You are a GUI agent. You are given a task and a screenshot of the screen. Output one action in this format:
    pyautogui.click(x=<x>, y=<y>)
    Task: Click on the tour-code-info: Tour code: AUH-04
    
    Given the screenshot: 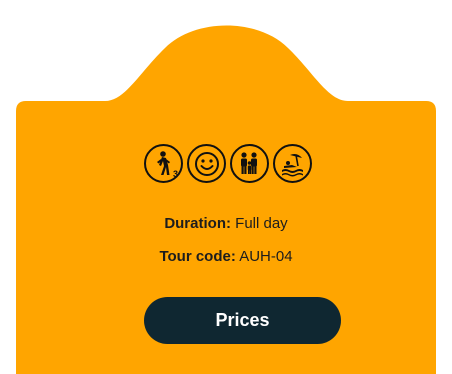 What is the action you would take?
    pyautogui.click(x=226, y=256)
    